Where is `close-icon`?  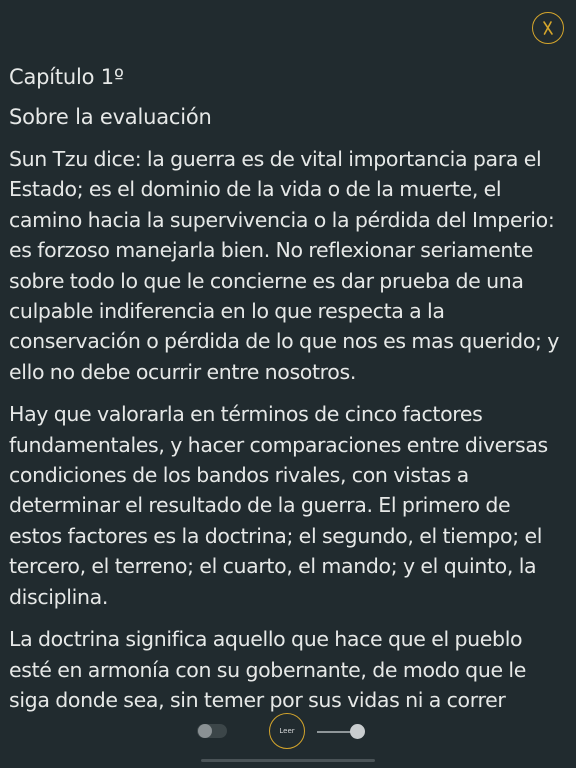 close-icon is located at coordinates (548, 28).